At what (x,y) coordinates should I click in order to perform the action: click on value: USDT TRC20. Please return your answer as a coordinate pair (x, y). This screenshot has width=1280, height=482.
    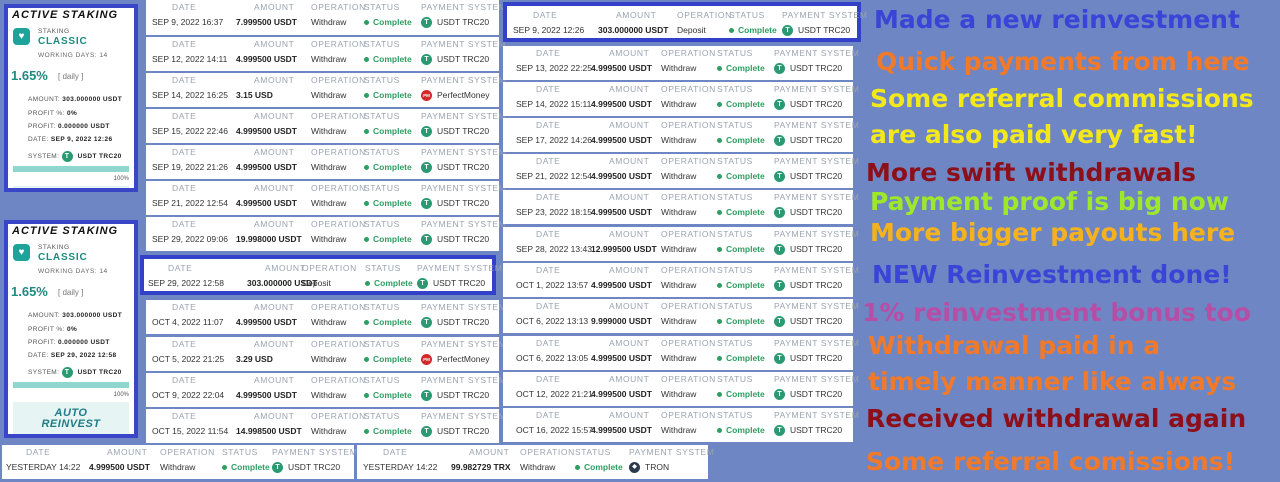
    Looking at the image, I should click on (99, 157).